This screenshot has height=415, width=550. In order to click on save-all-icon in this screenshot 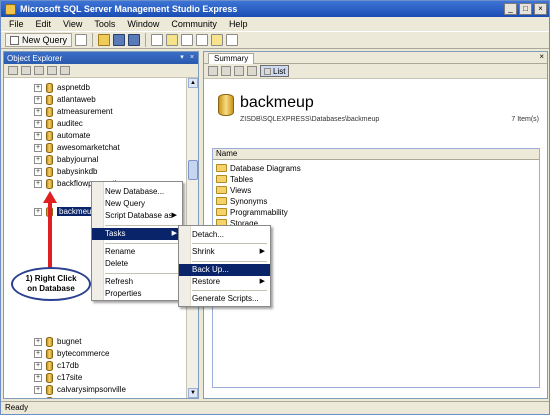, I will do `click(134, 40)`.